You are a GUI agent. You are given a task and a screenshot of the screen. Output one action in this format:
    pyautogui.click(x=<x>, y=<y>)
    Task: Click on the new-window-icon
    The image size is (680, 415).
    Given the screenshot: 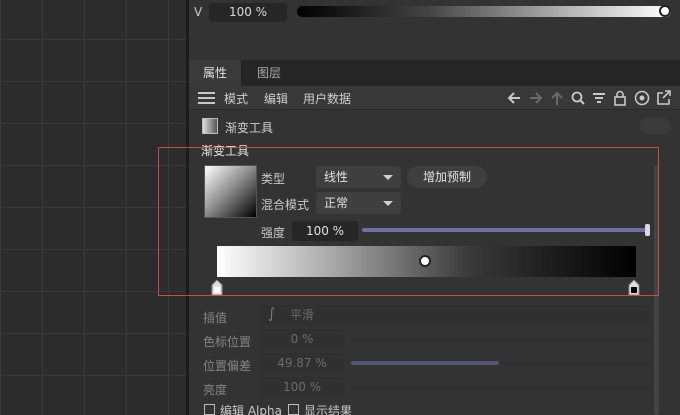 What is the action you would take?
    pyautogui.click(x=664, y=98)
    